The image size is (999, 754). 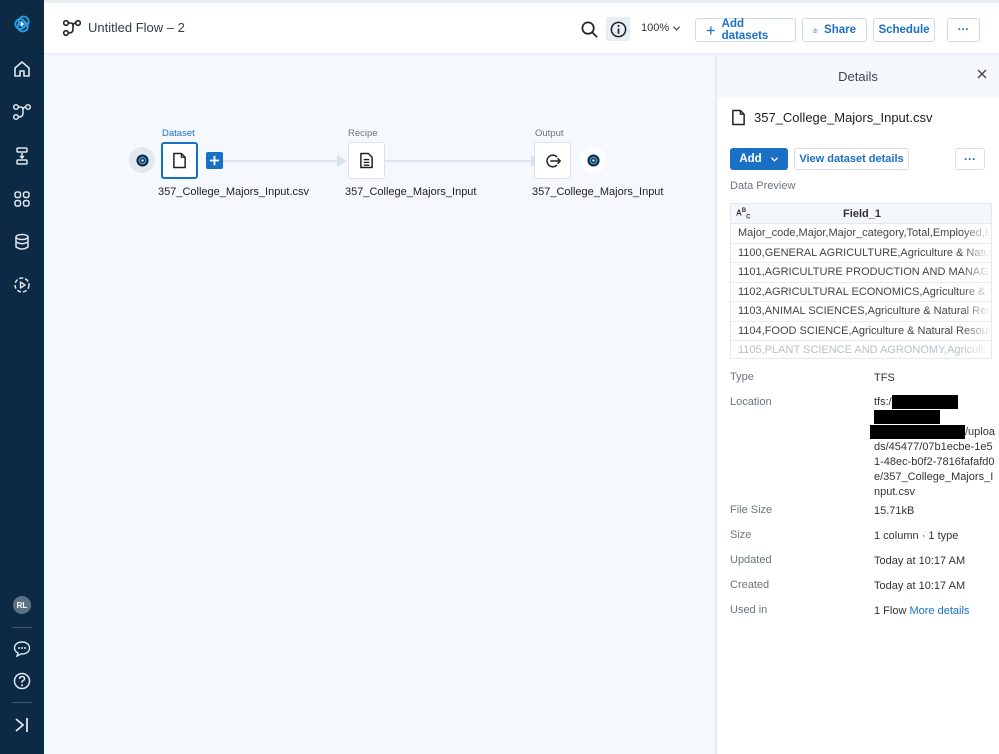 I want to click on search-icon, so click(x=589, y=29).